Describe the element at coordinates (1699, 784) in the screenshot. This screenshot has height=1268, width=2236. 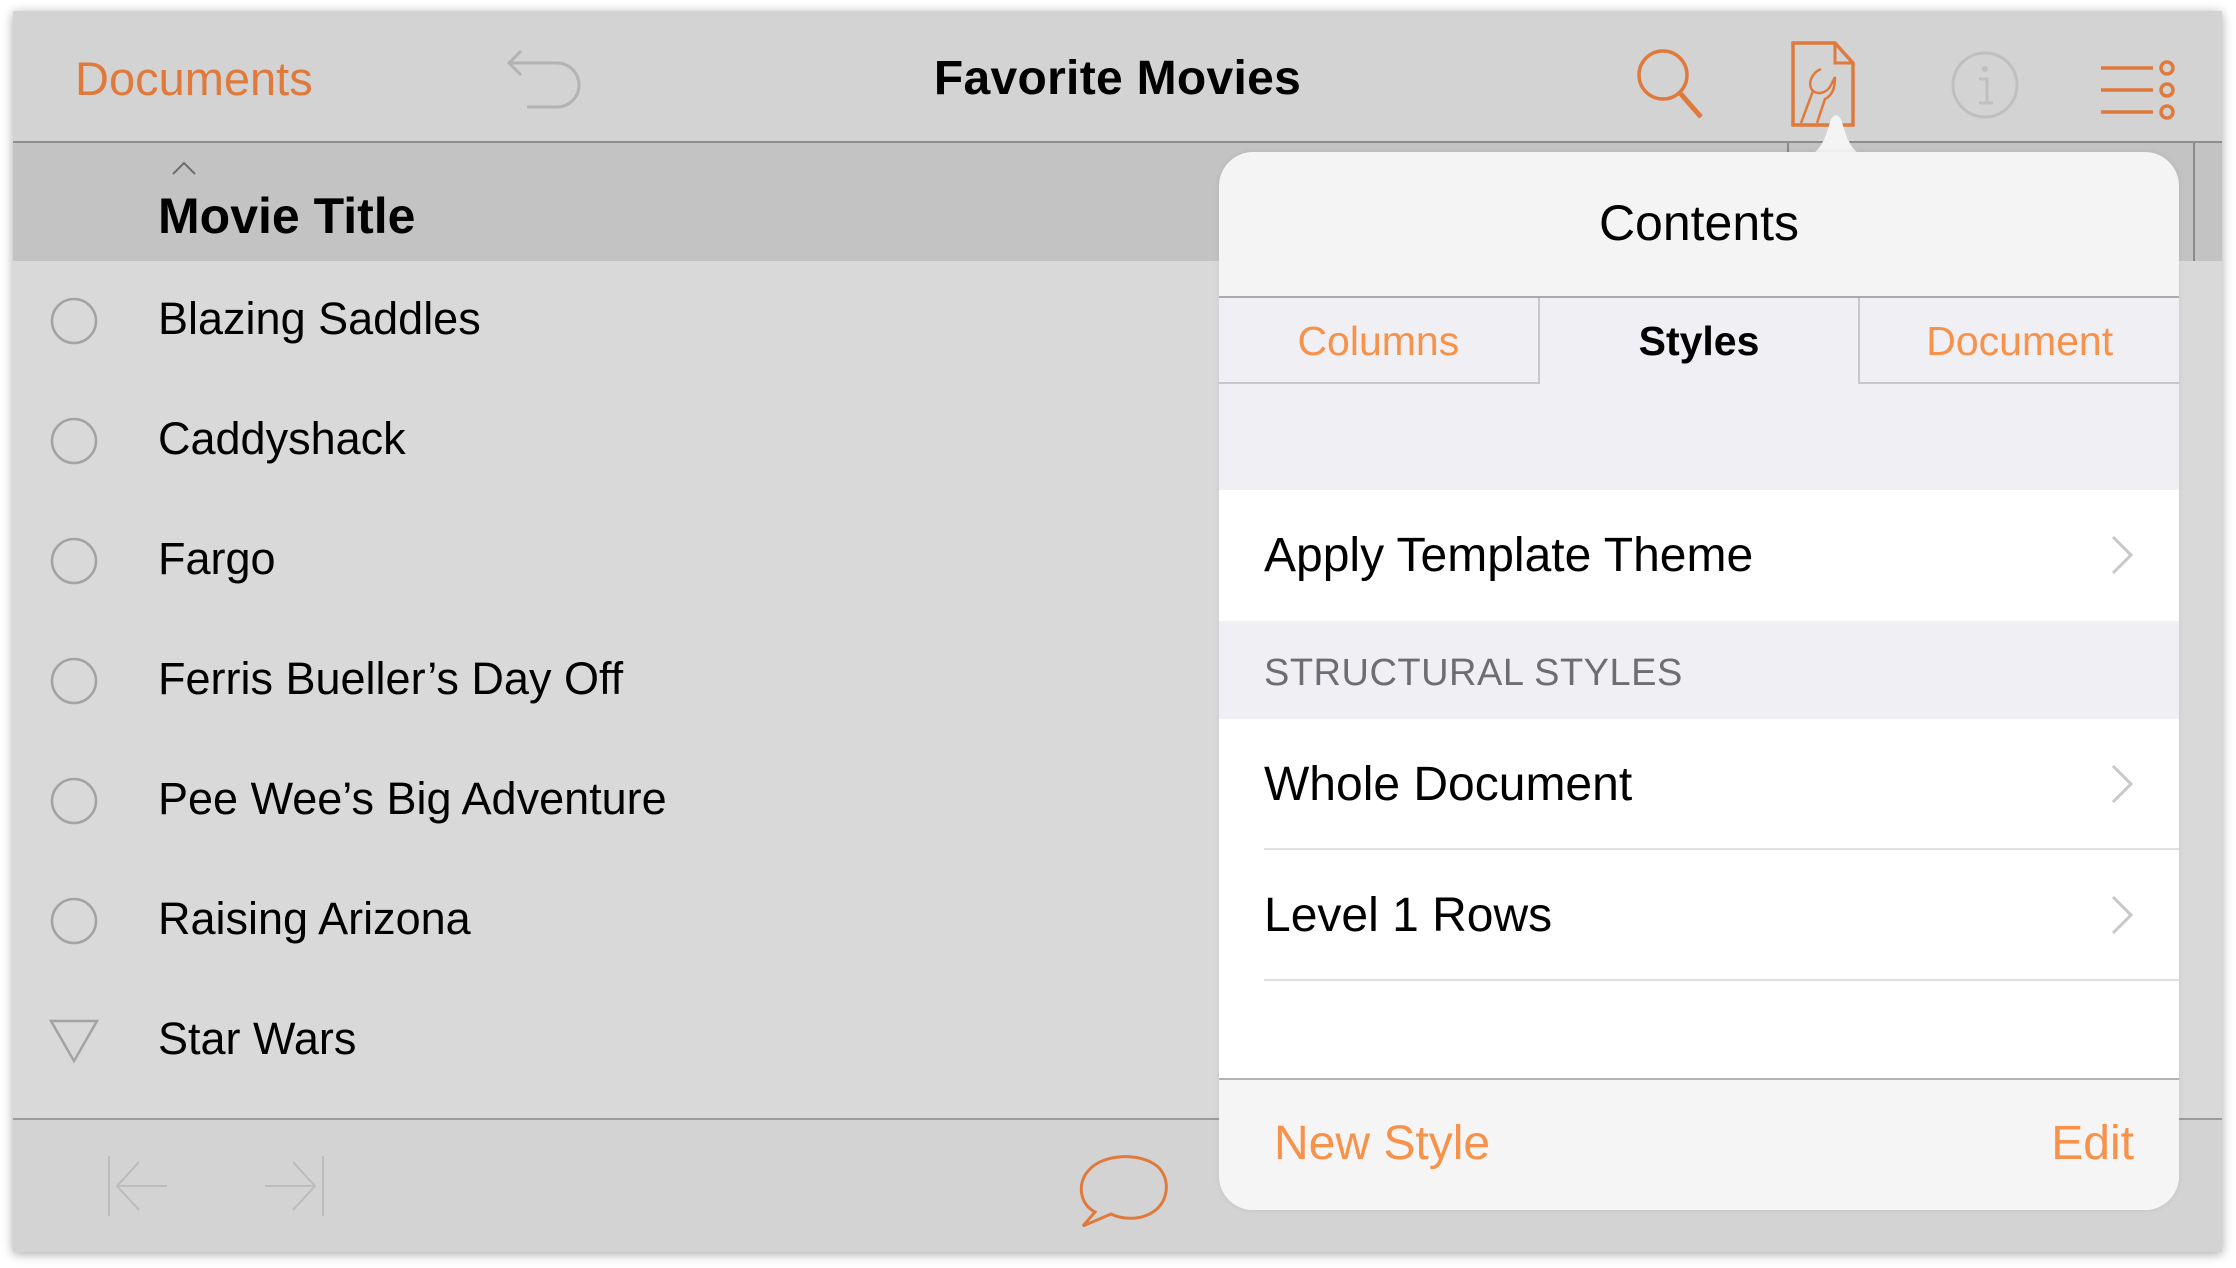
I see `style-item-whole-document: Whole Document` at that location.